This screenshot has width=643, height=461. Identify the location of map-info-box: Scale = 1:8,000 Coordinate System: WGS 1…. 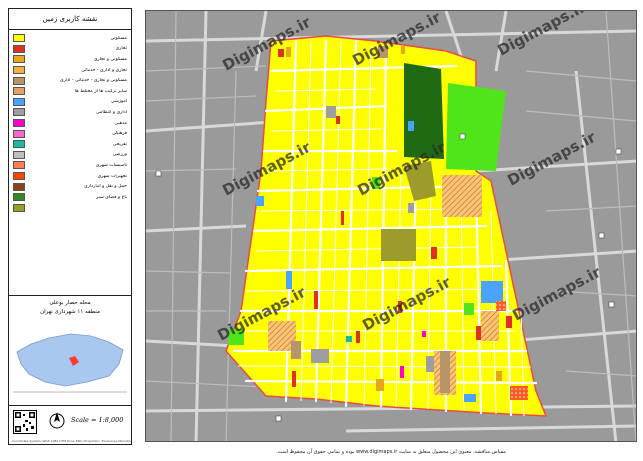
(70, 425).